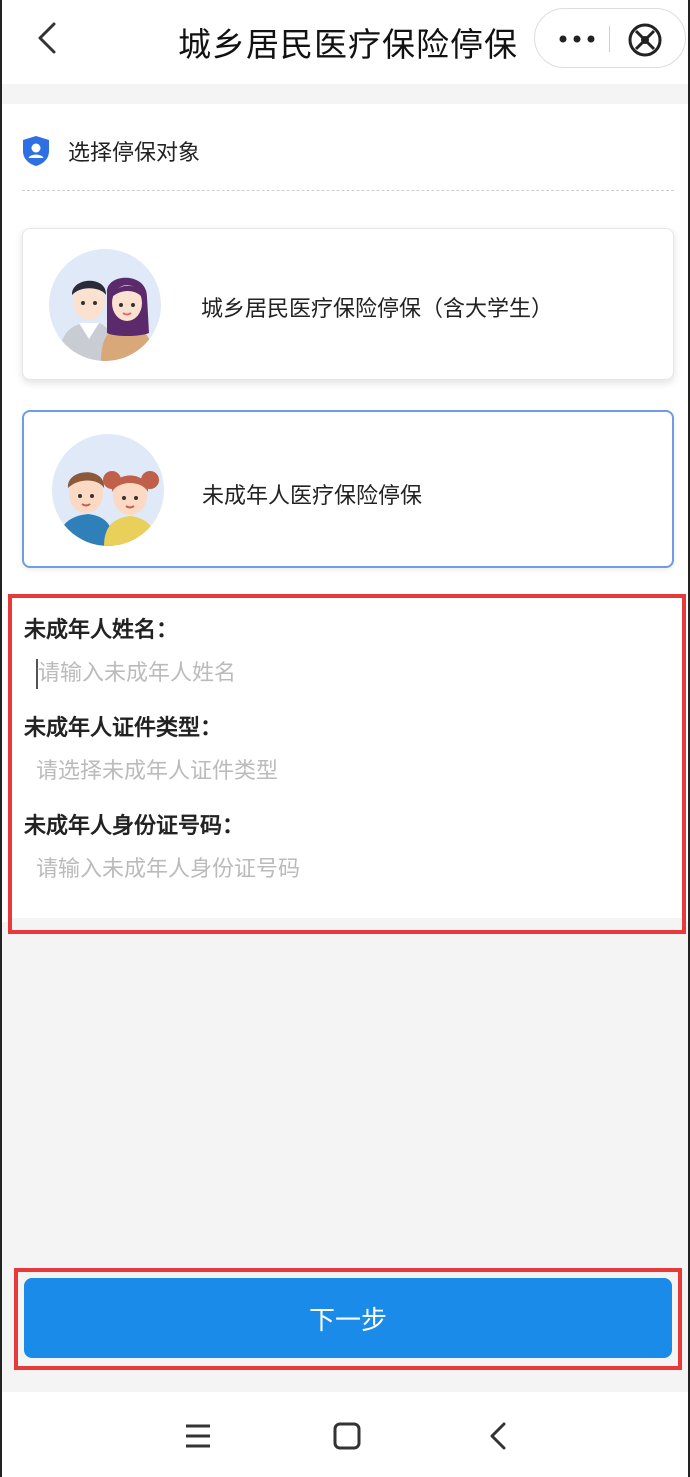 This screenshot has height=1477, width=690. What do you see at coordinates (123, 728) in the screenshot?
I see `minor-idtype-label: 未成年人证件类型：` at bounding box center [123, 728].